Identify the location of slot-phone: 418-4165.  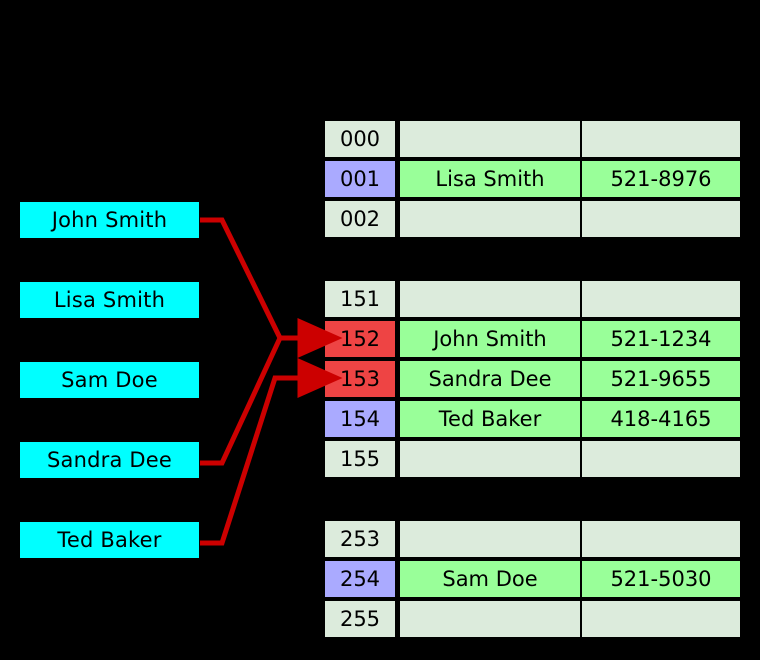
(661, 419).